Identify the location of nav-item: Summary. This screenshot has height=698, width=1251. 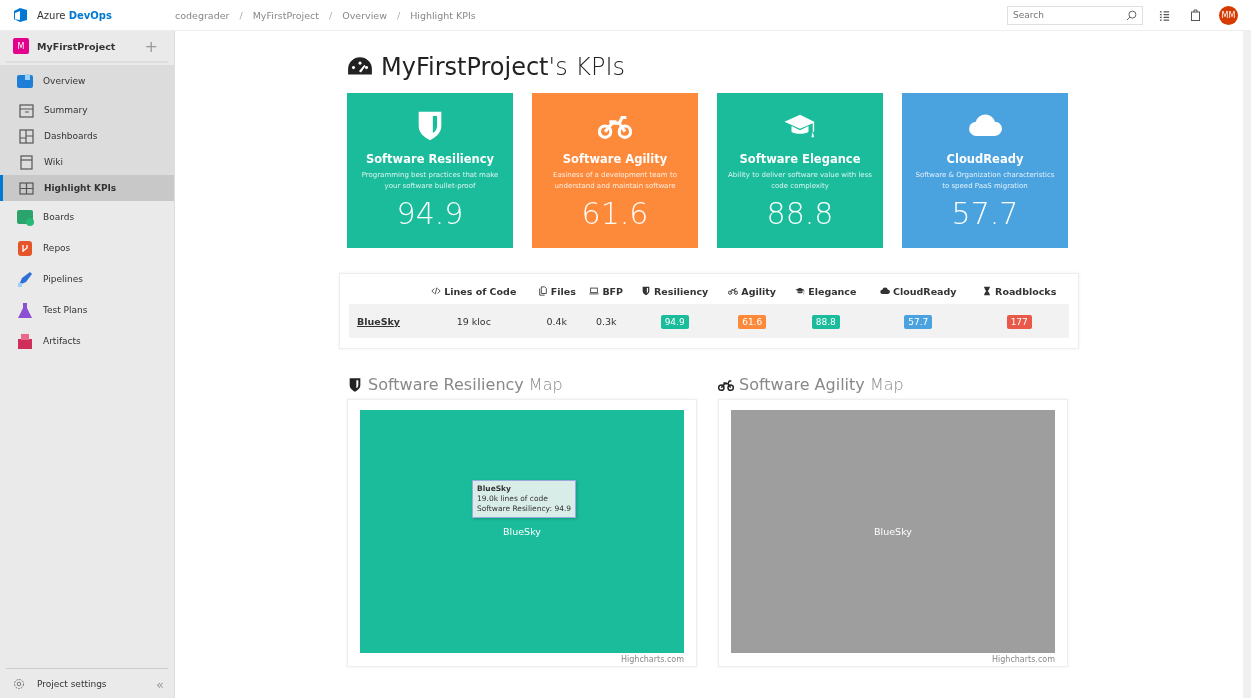
(87, 110).